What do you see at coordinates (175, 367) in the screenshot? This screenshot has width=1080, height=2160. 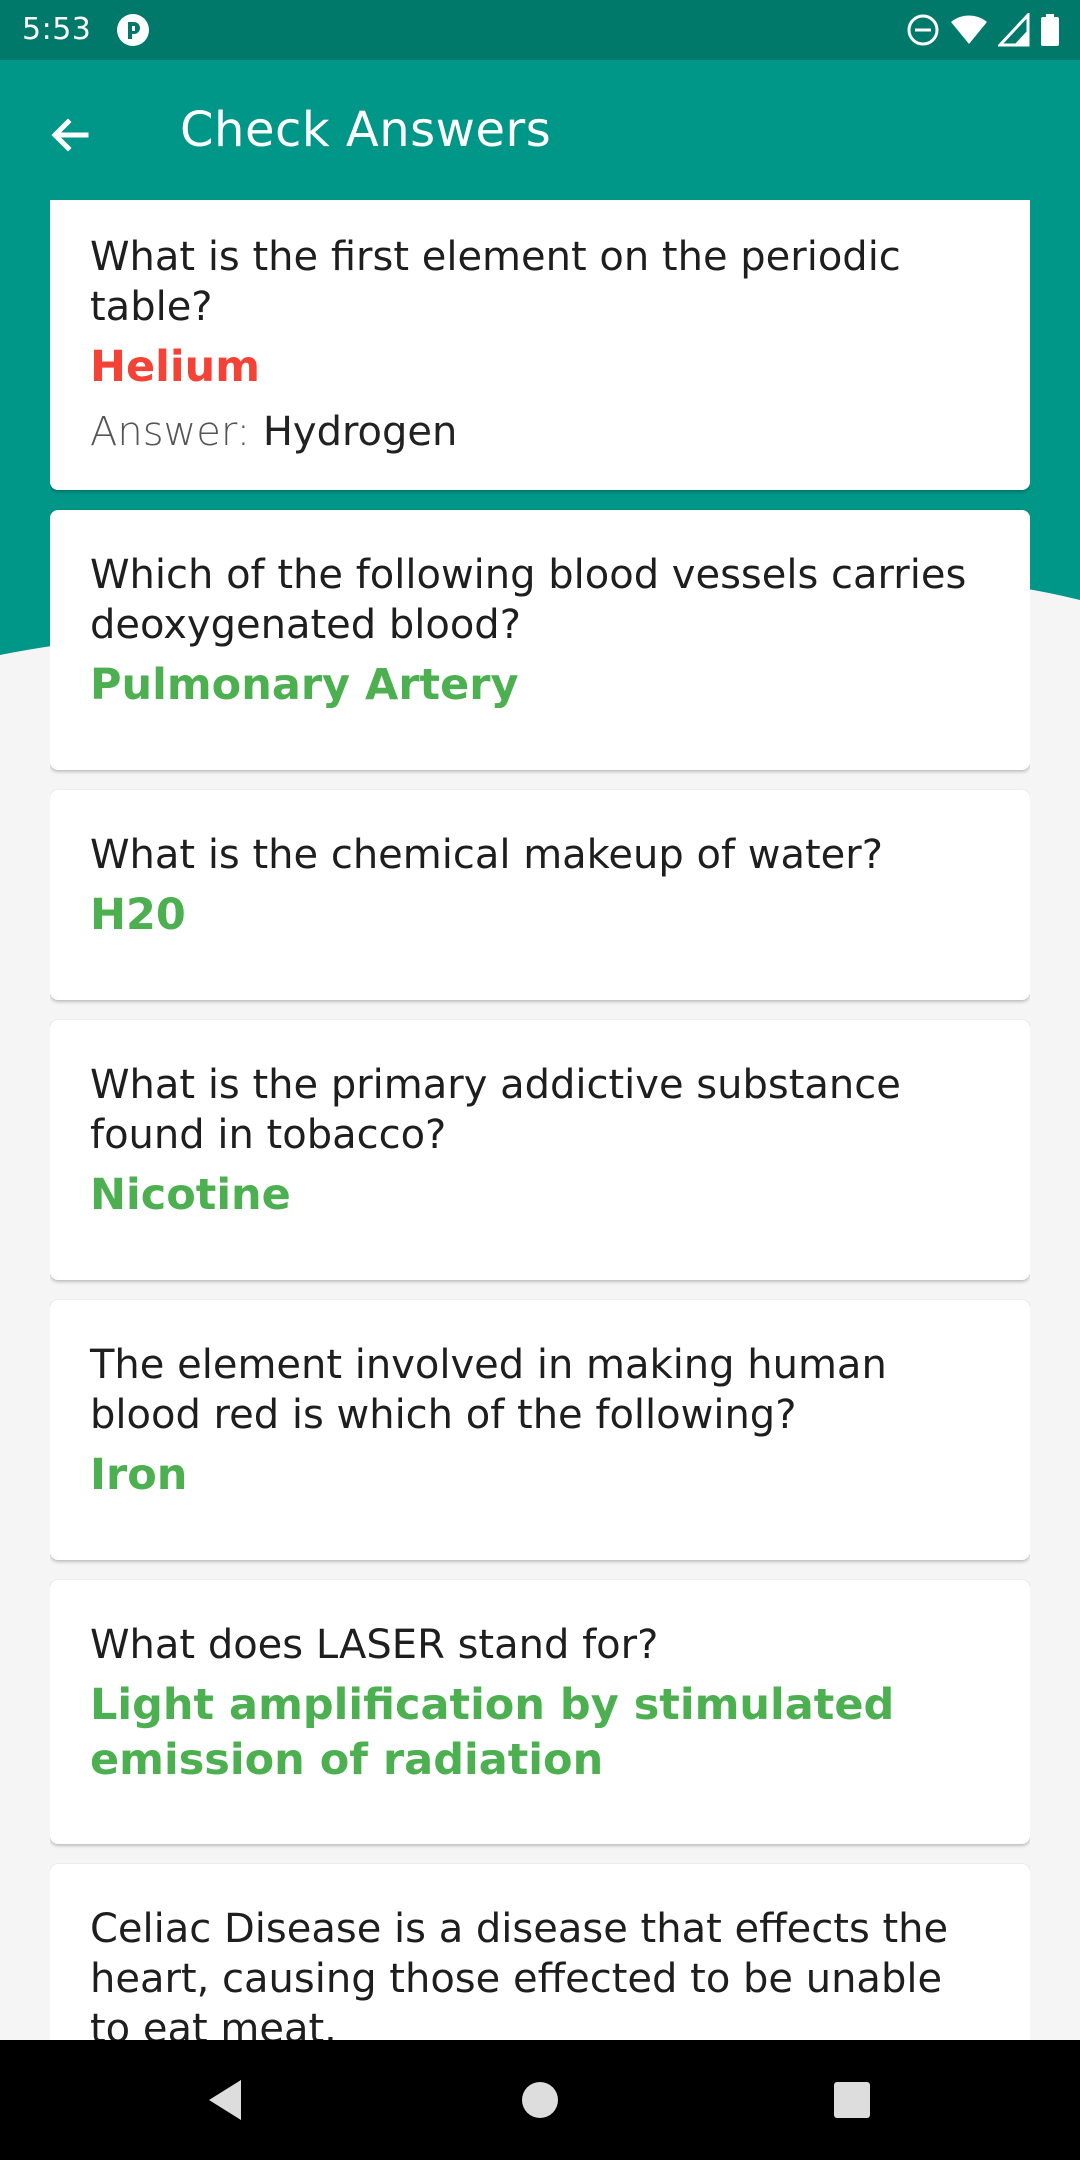 I see `user-answer-wrong: Helium` at bounding box center [175, 367].